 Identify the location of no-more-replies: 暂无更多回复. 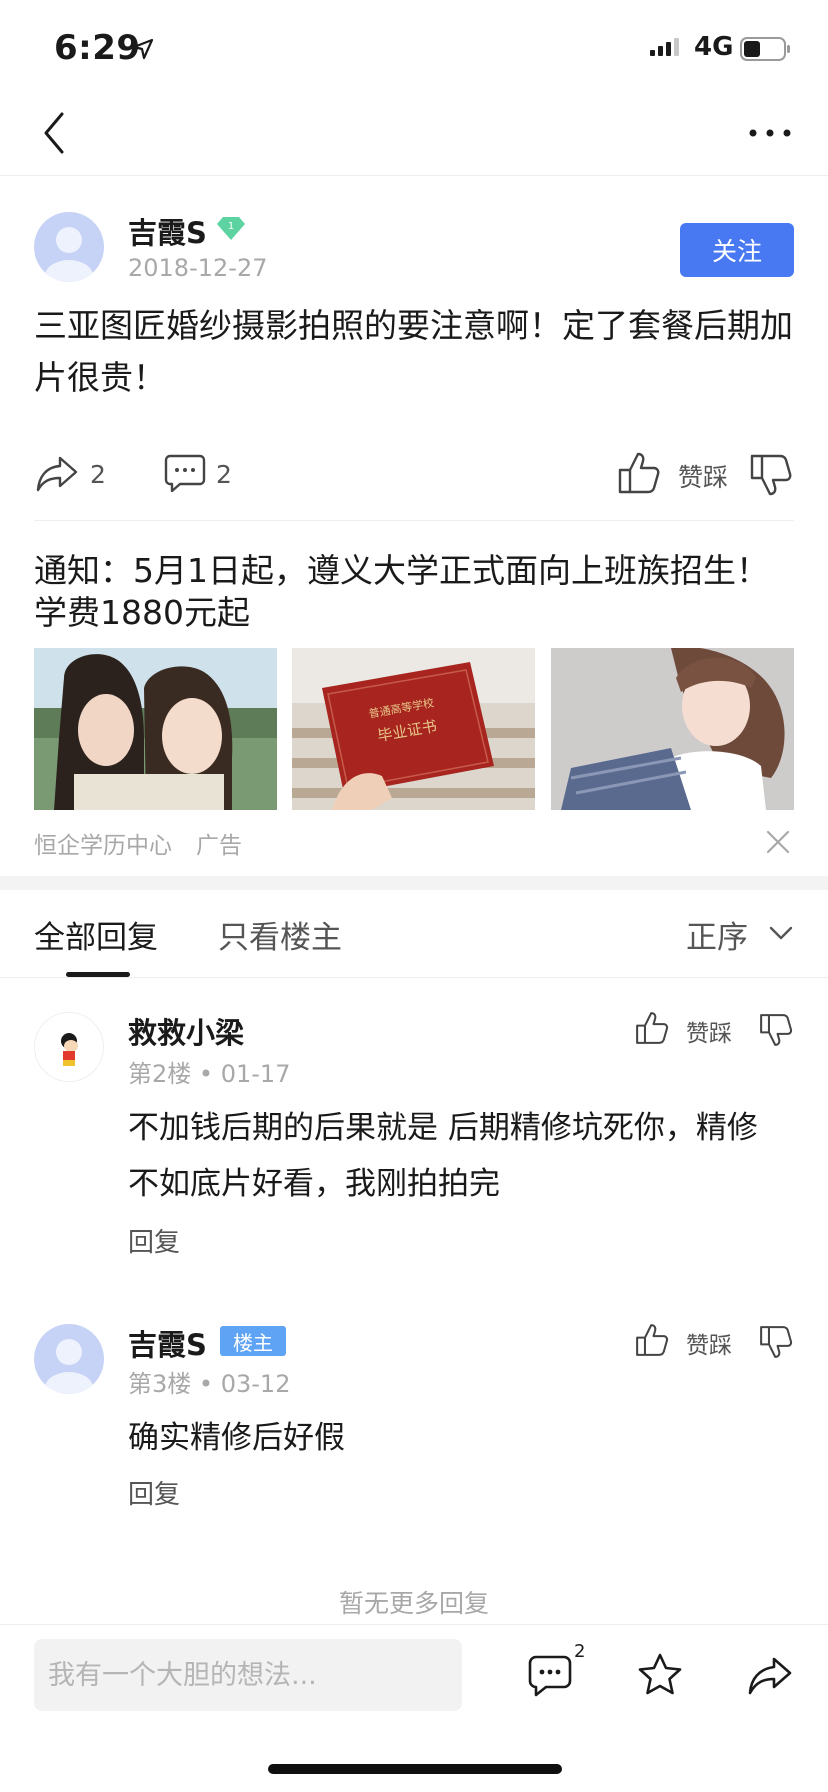
(413, 1603).